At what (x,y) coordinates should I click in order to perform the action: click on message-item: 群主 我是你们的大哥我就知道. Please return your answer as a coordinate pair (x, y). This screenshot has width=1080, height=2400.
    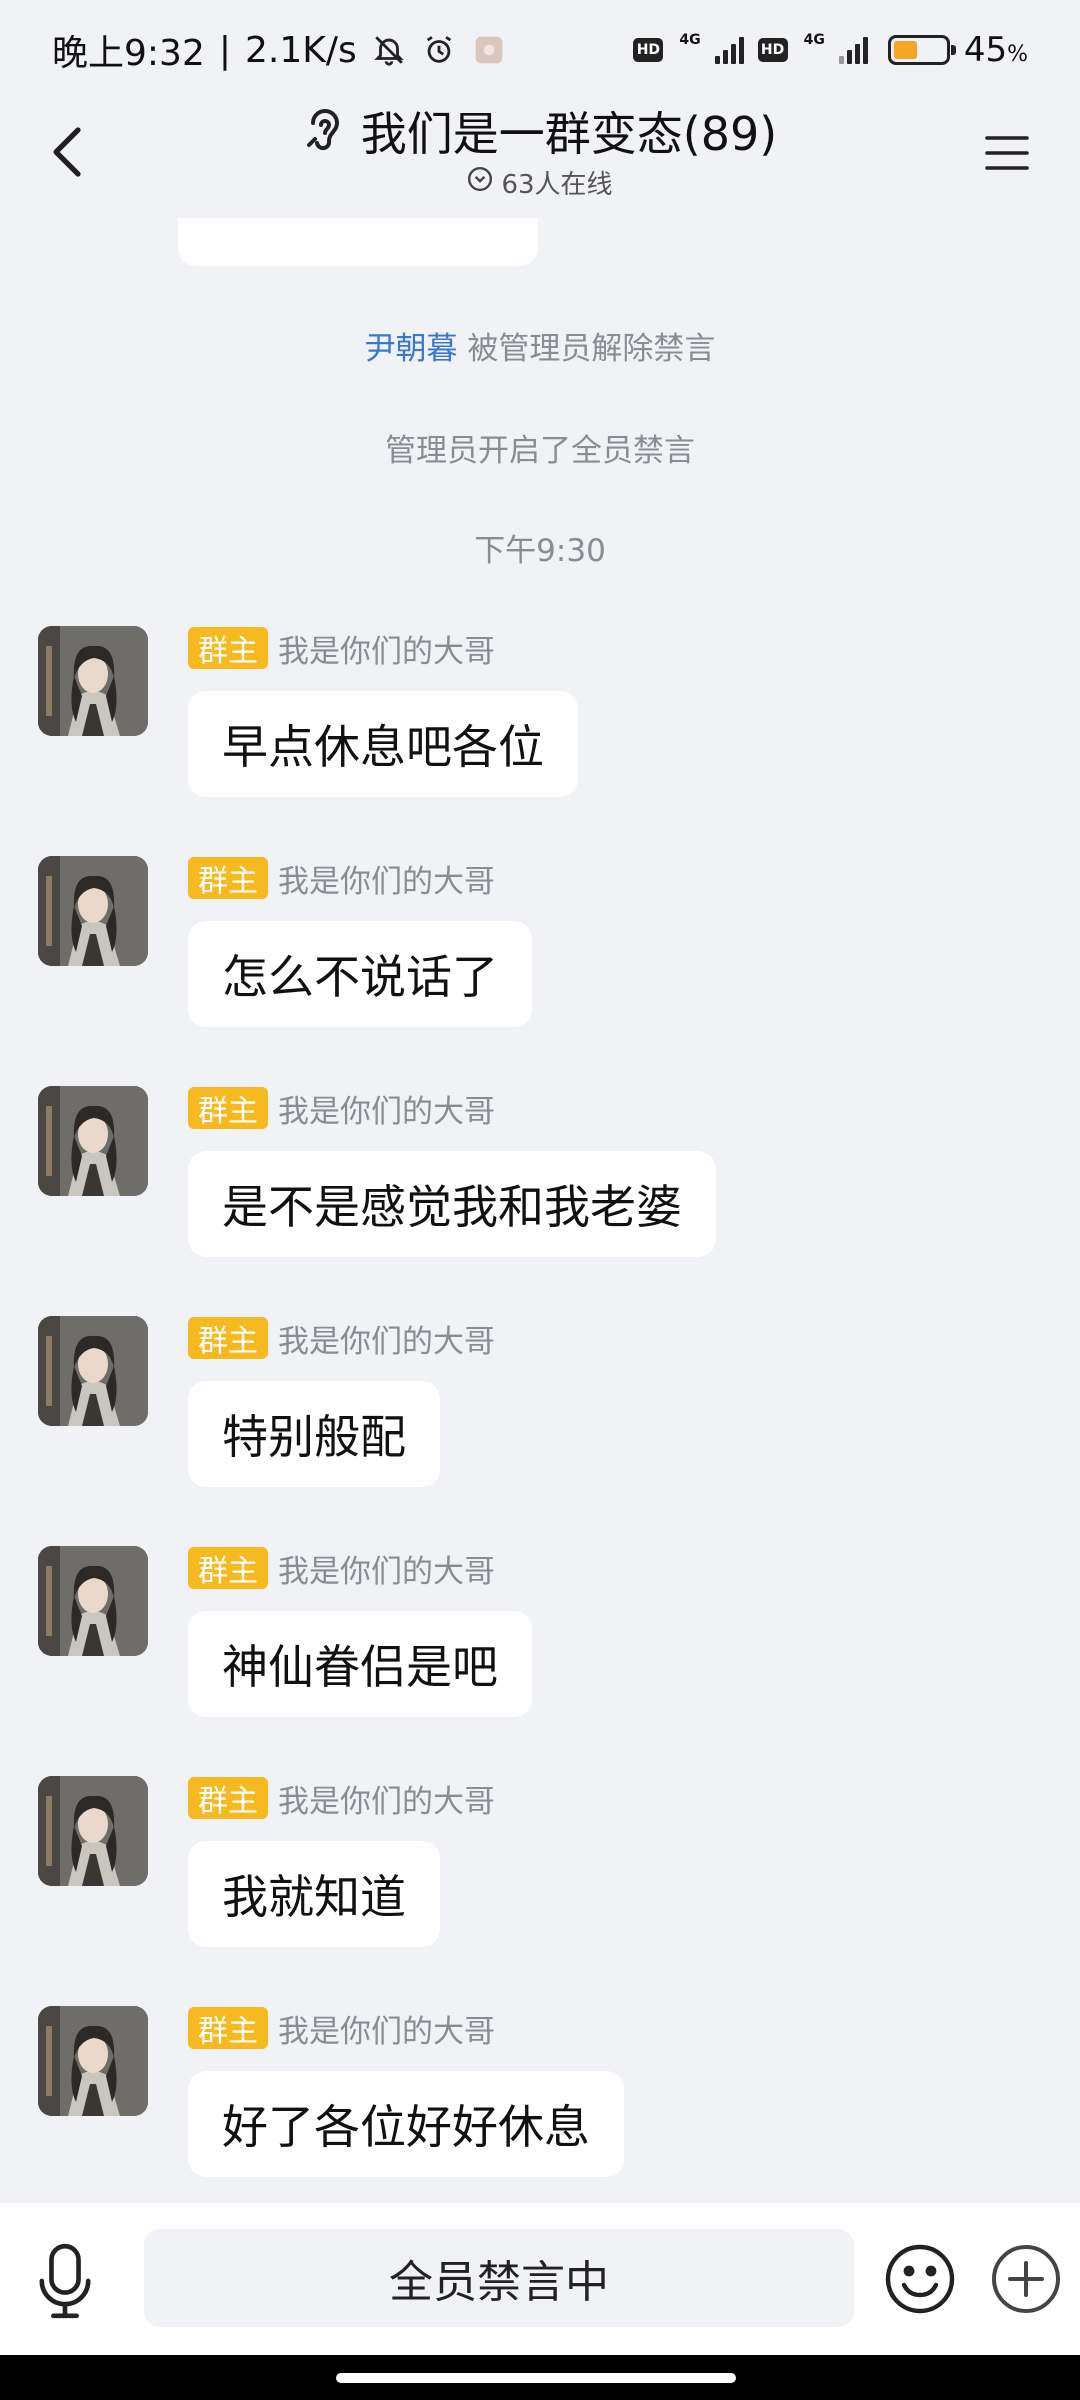
    Looking at the image, I should click on (540, 1881).